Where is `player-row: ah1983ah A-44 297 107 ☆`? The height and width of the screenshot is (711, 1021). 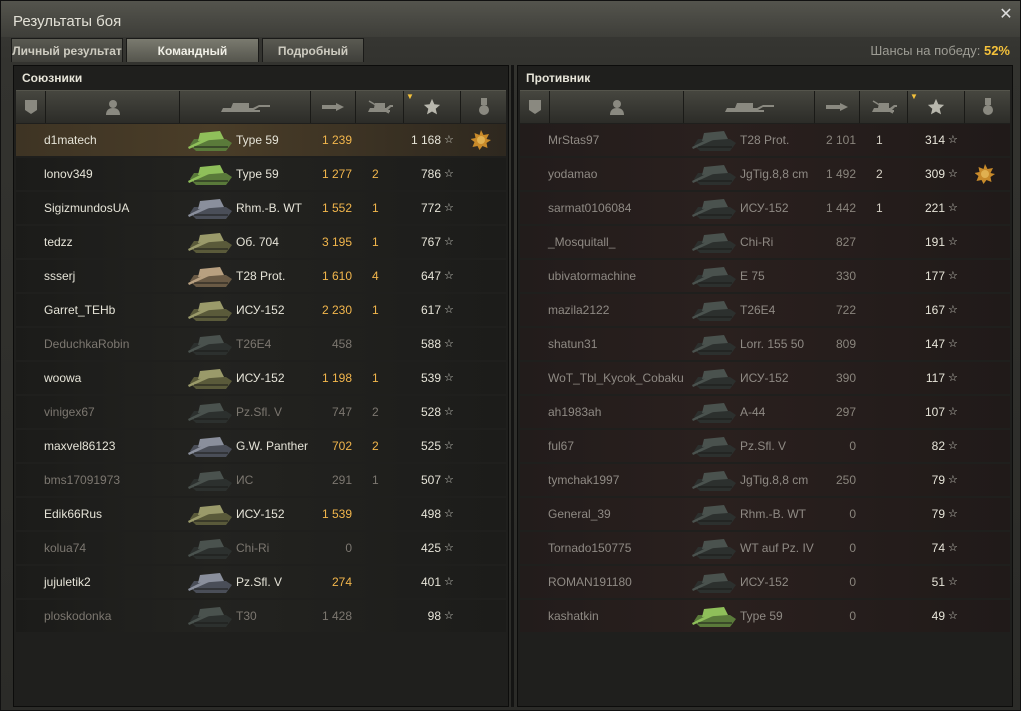 player-row: ah1983ah A-44 297 107 ☆ is located at coordinates (765, 412).